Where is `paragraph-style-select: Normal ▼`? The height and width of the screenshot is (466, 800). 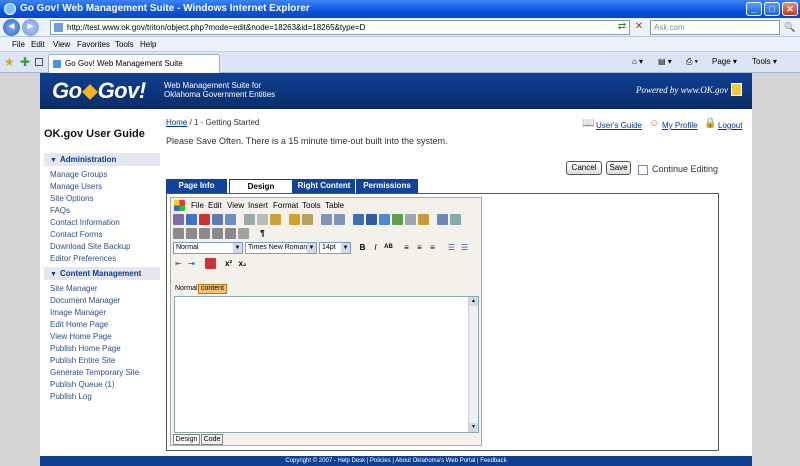 paragraph-style-select: Normal ▼ is located at coordinates (208, 248).